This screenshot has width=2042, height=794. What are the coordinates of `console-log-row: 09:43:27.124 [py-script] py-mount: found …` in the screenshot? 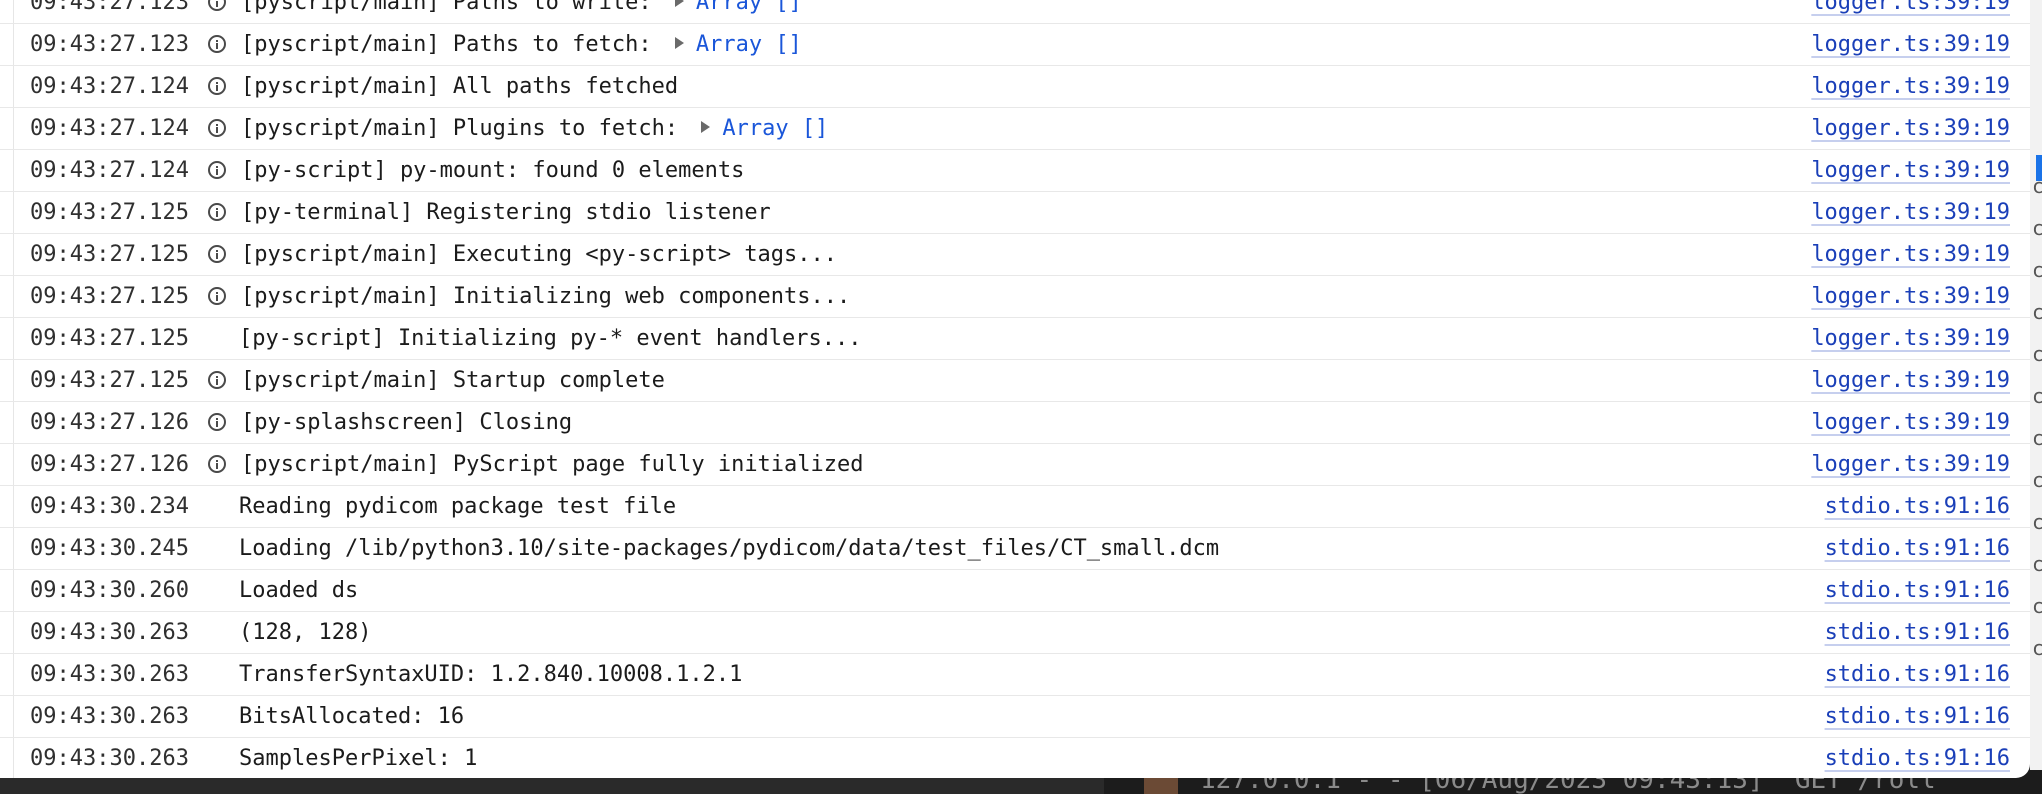 It's located at (1015, 171).